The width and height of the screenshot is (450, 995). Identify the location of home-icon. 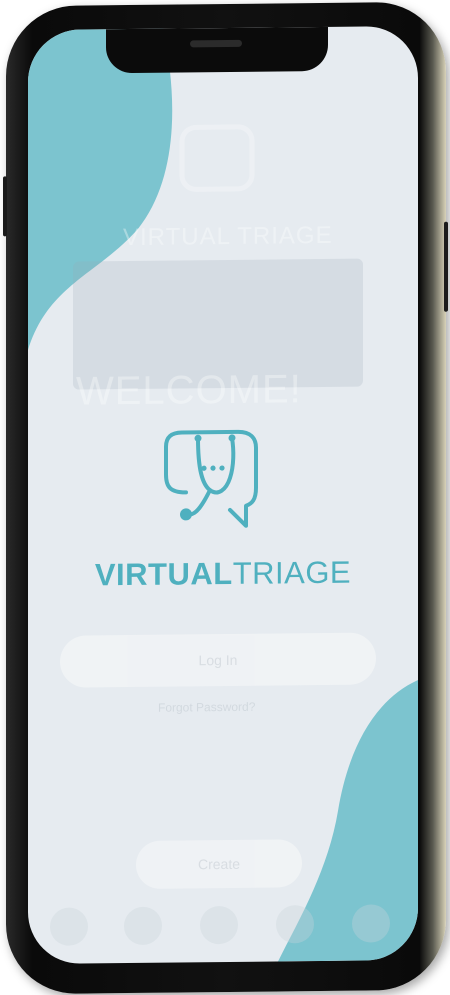
(69, 926).